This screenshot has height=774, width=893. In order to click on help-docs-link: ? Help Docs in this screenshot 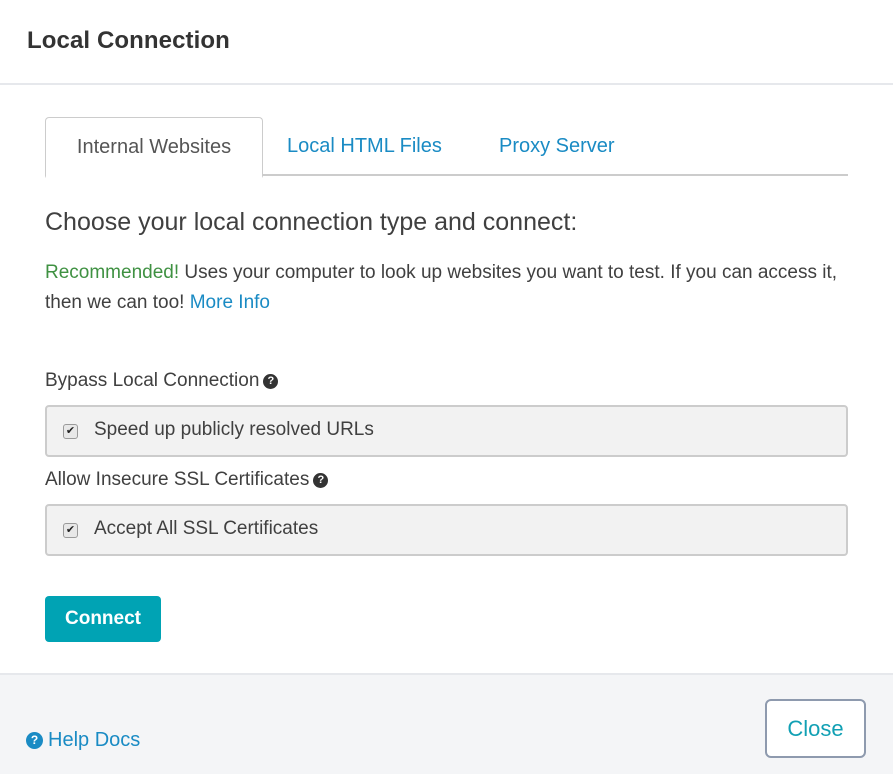, I will do `click(83, 740)`.